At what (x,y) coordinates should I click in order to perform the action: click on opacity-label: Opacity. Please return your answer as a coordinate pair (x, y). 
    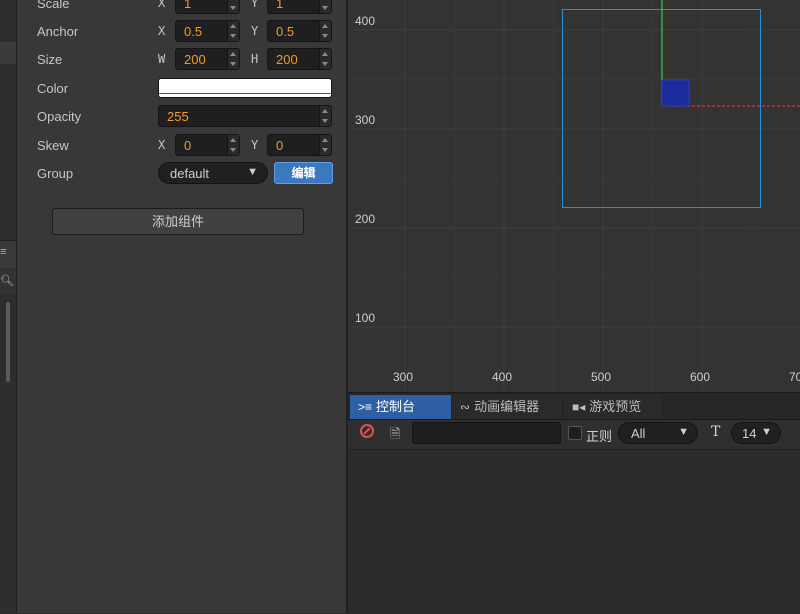
    Looking at the image, I should click on (59, 116).